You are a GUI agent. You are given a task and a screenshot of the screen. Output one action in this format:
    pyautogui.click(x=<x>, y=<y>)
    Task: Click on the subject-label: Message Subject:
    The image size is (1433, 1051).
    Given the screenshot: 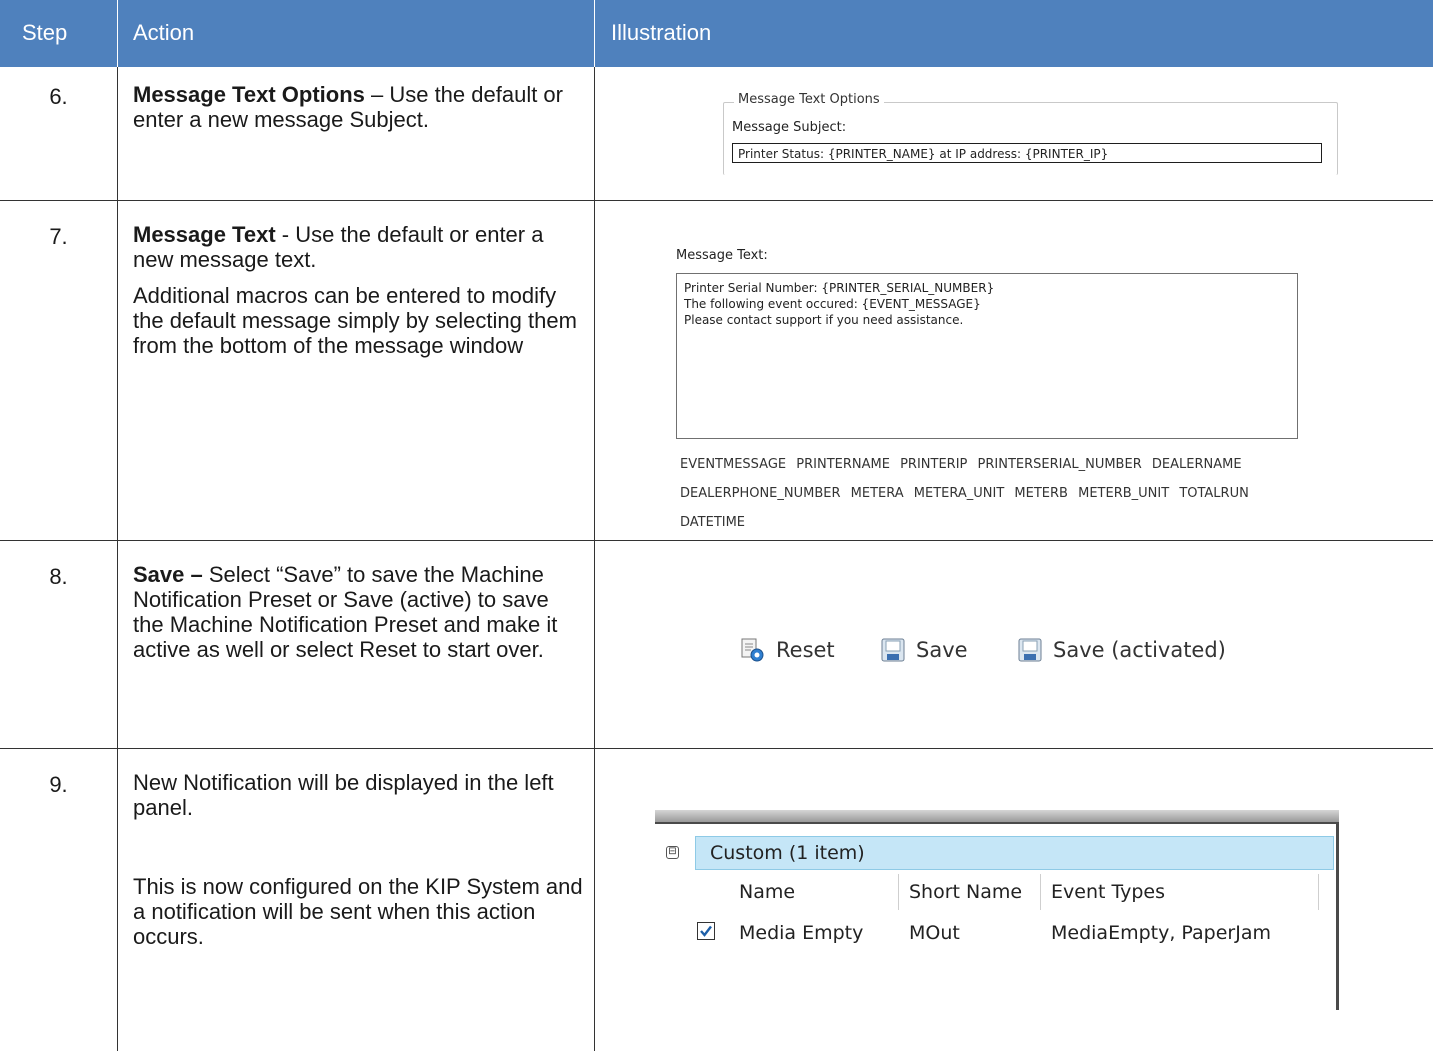 What is the action you would take?
    pyautogui.click(x=789, y=127)
    